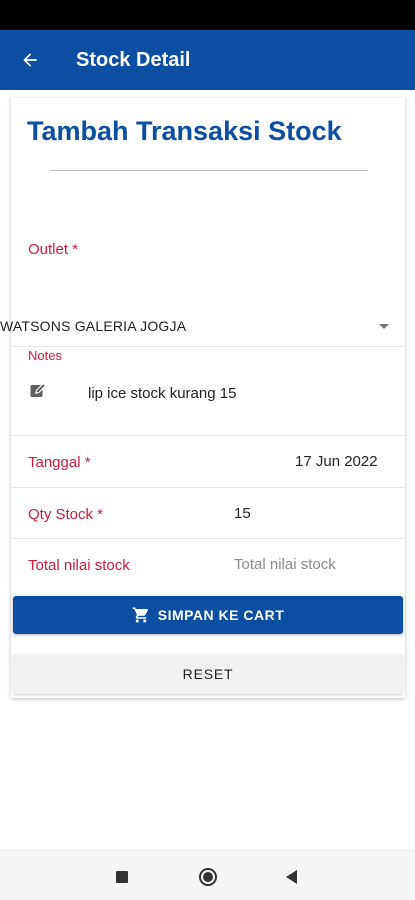 The height and width of the screenshot is (900, 415). Describe the element at coordinates (209, 170) in the screenshot. I see `title-divider` at that location.